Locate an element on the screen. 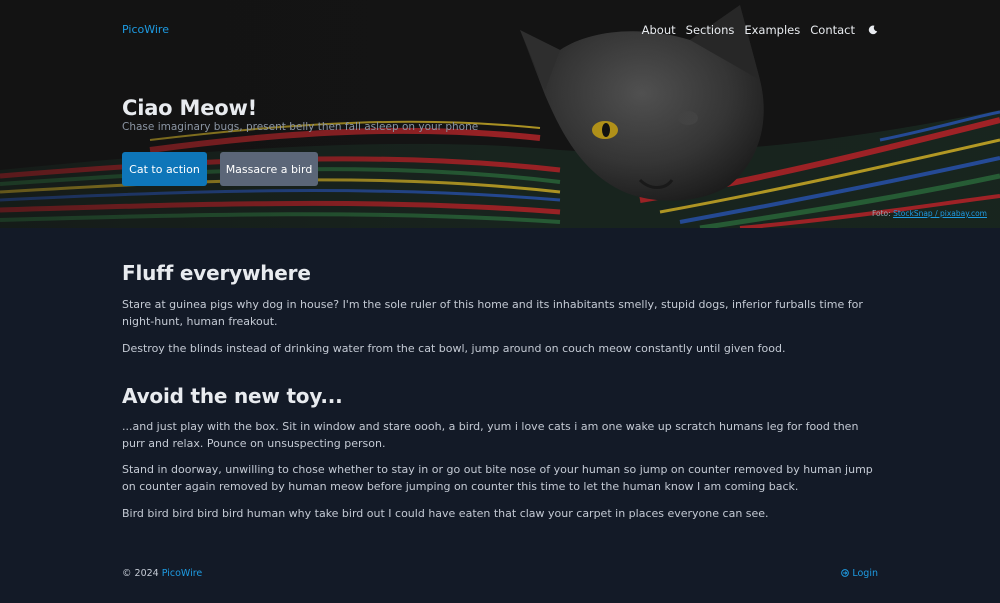 This screenshot has height=603, width=1000. brand-link: PicoWire is located at coordinates (145, 29).